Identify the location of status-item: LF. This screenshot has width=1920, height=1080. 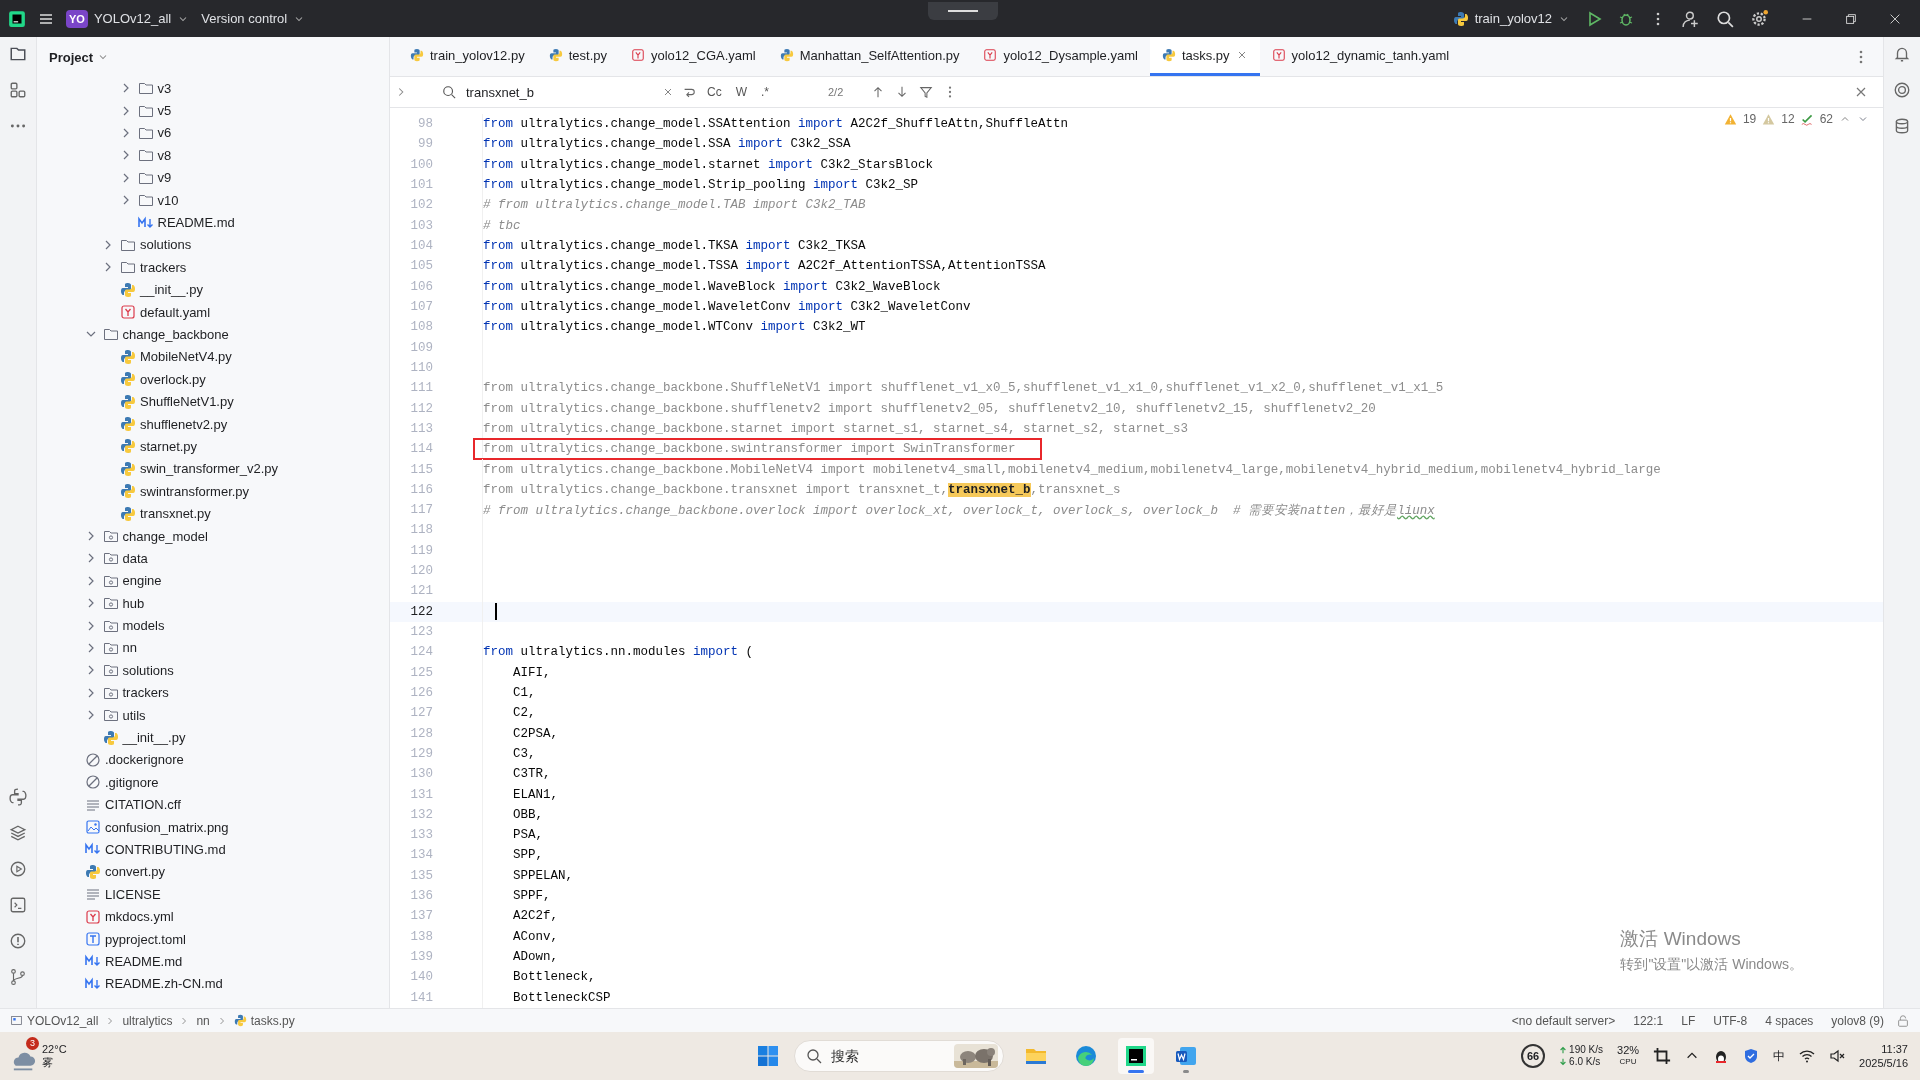
(1688, 1020).